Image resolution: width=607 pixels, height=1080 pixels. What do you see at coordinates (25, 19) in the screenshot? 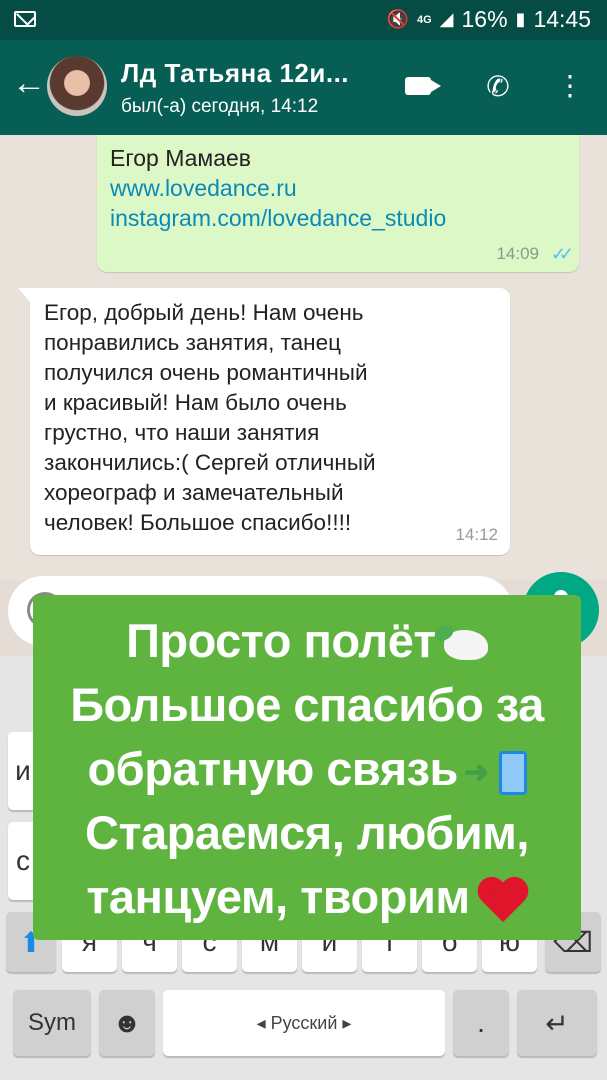
I see `mail-icon` at bounding box center [25, 19].